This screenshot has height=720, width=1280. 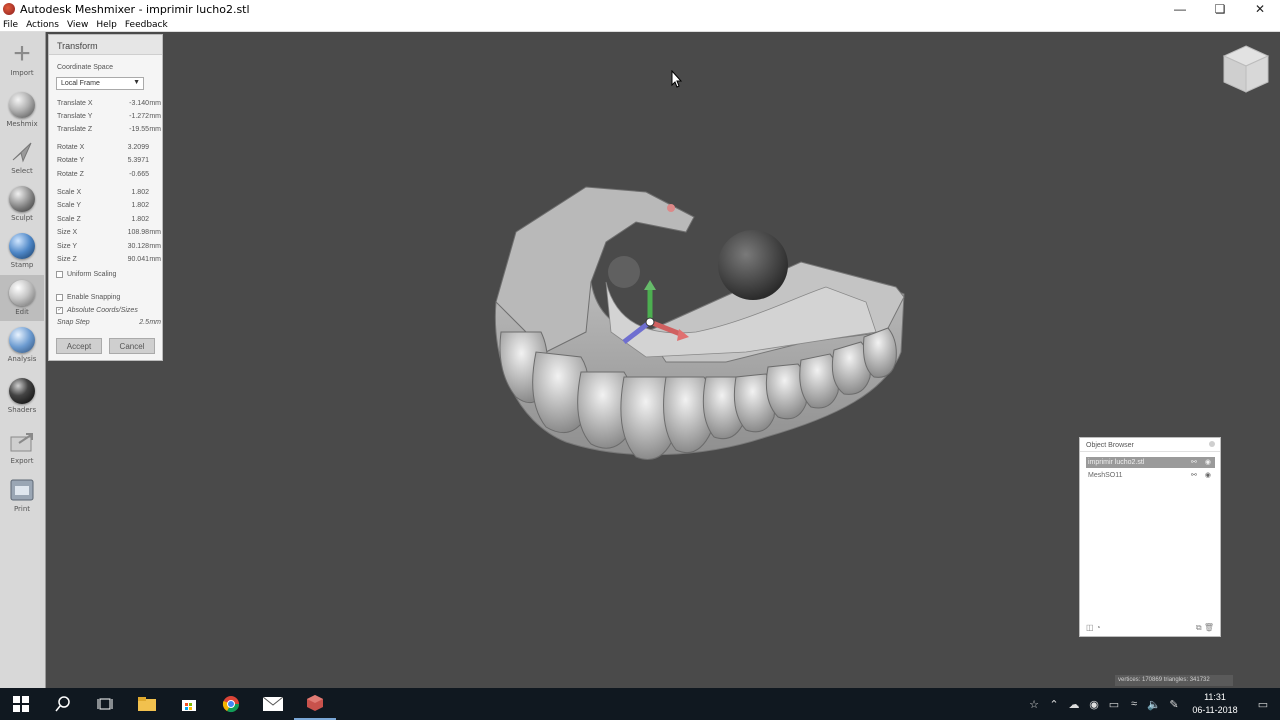 I want to click on close-button: ✕, so click(x=1260, y=9).